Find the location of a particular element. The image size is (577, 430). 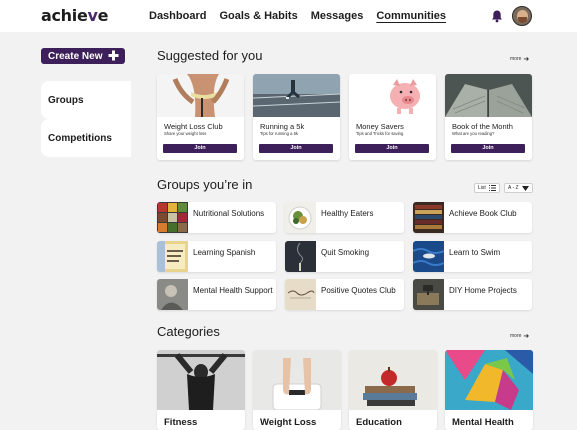

group-label: Learning Spanish is located at coordinates (224, 252).